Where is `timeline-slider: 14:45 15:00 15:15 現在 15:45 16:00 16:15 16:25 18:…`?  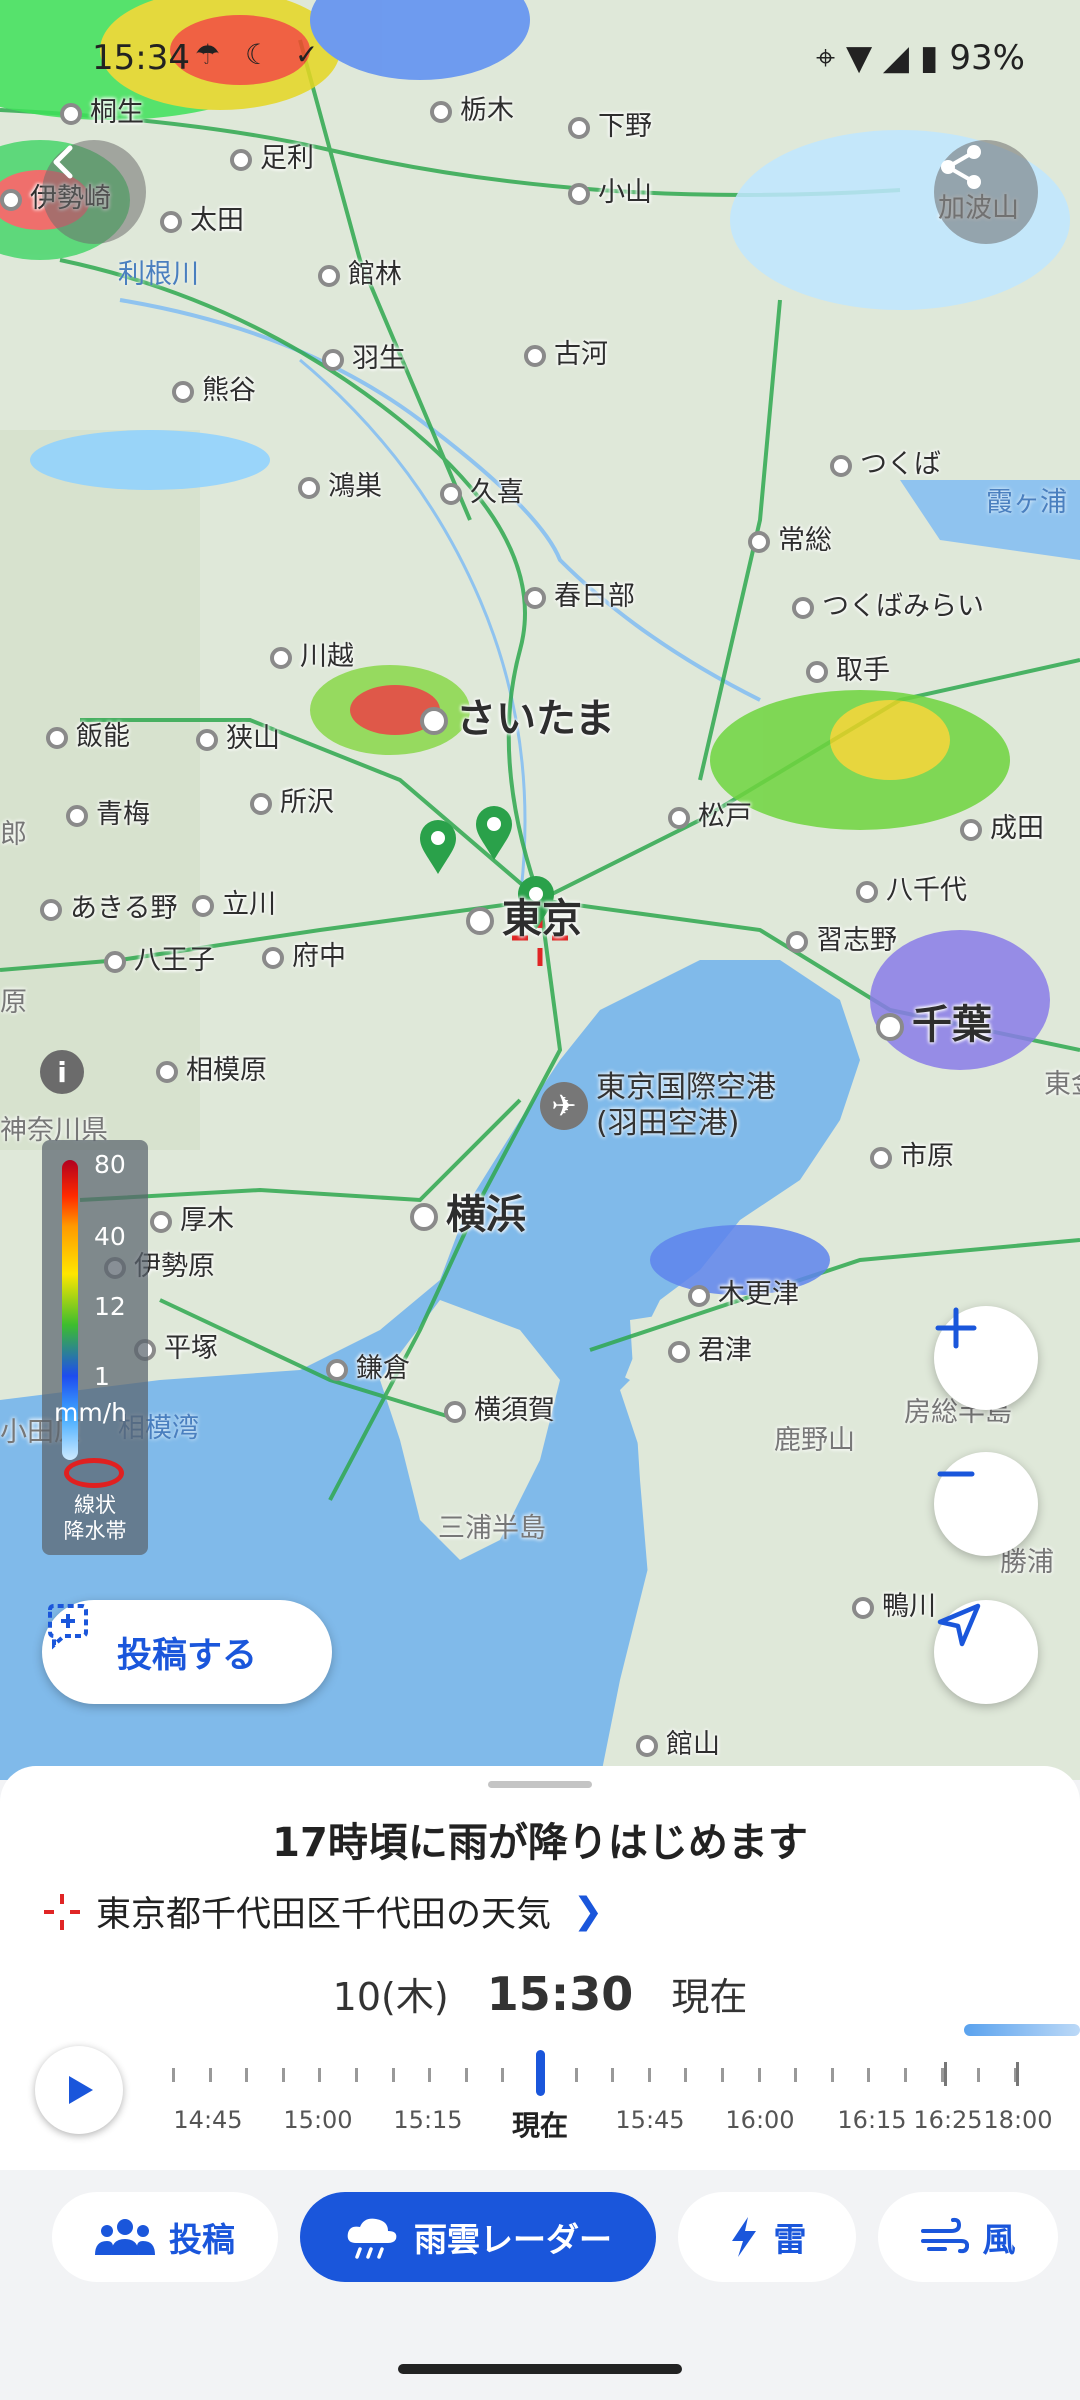 timeline-slider: 14:45 15:00 15:15 現在 15:45 16:00 16:15 16:25 18:… is located at coordinates (610, 2091).